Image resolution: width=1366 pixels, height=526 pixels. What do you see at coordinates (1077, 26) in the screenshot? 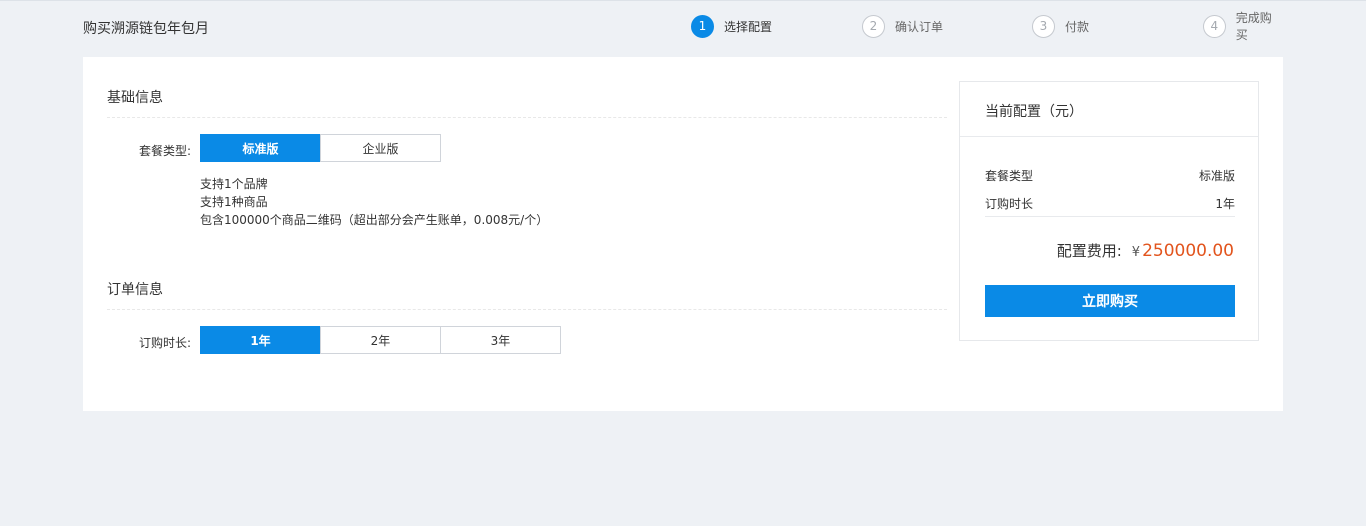
I see `step-label: 付款` at bounding box center [1077, 26].